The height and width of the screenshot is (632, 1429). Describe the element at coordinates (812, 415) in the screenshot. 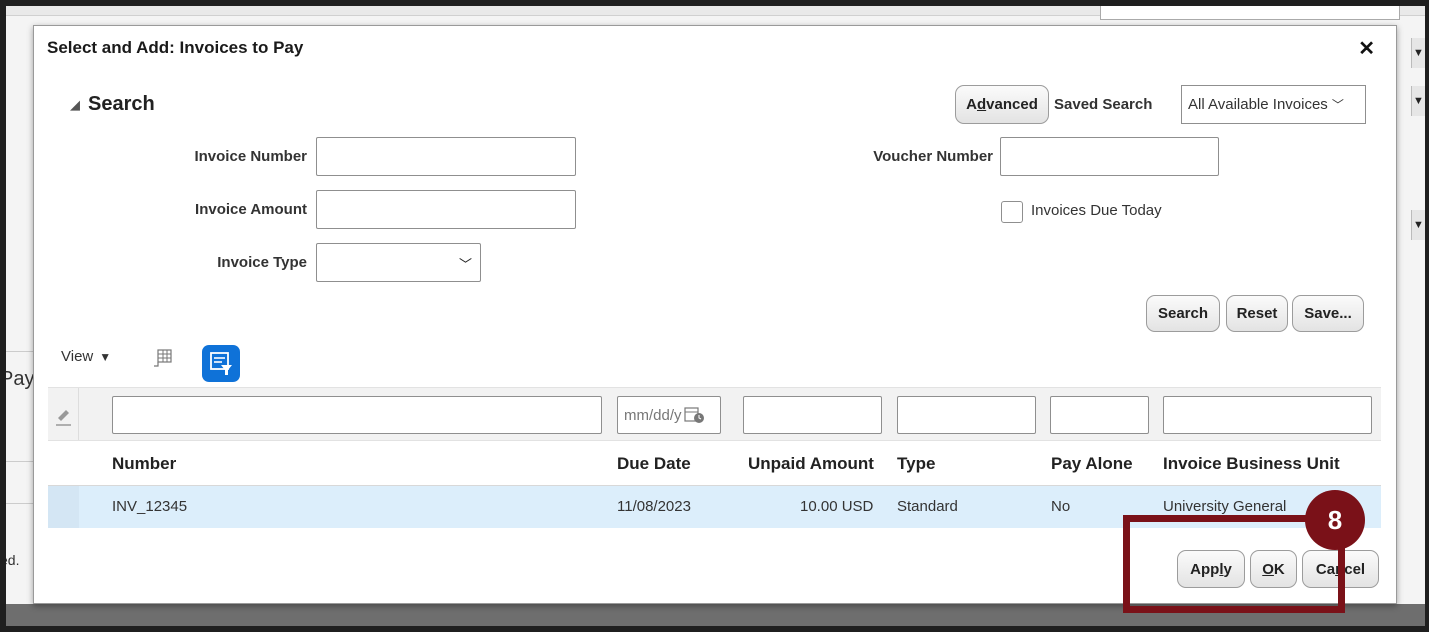

I see `filter-unpaid-amount-input` at that location.